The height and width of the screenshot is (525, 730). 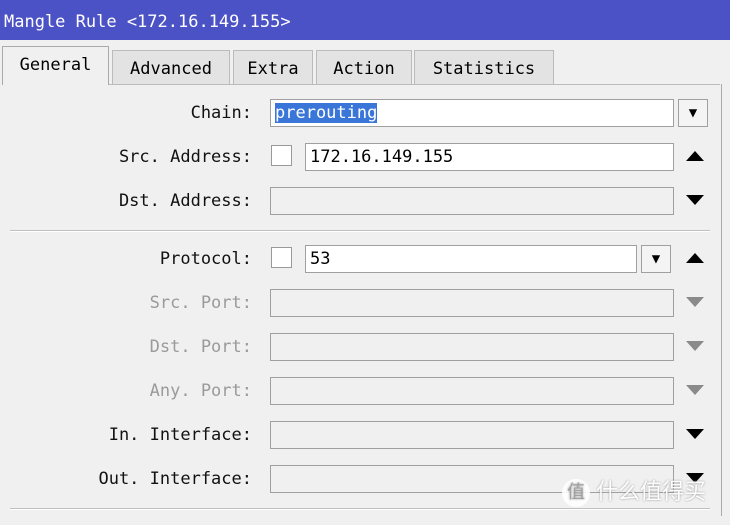 I want to click on src-port-input, so click(x=472, y=303).